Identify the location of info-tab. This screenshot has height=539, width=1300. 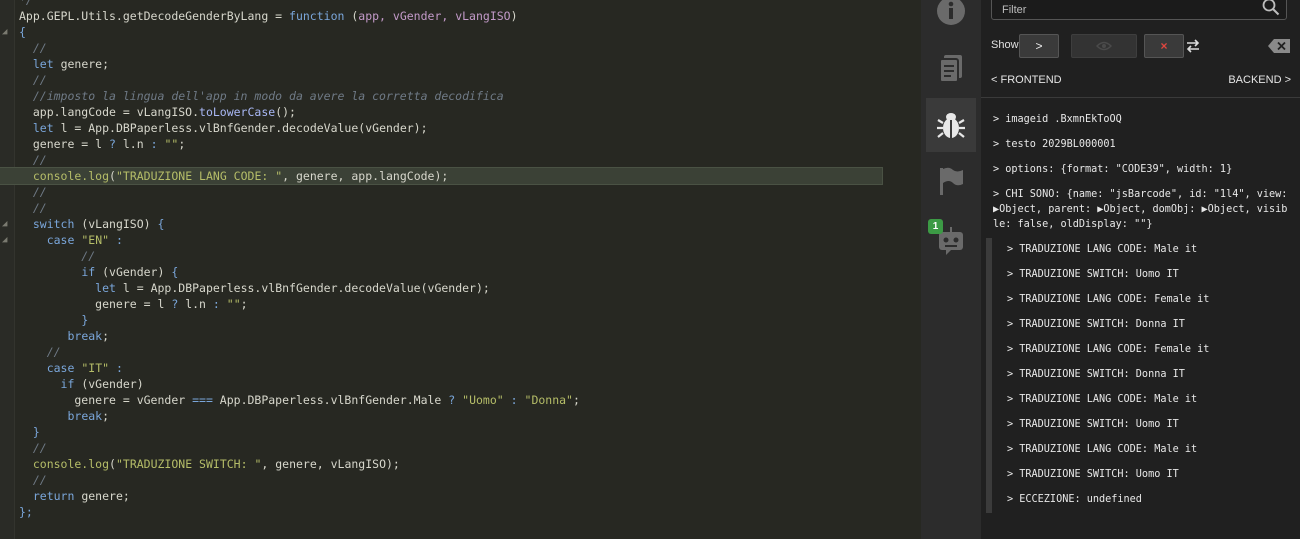
(951, 19).